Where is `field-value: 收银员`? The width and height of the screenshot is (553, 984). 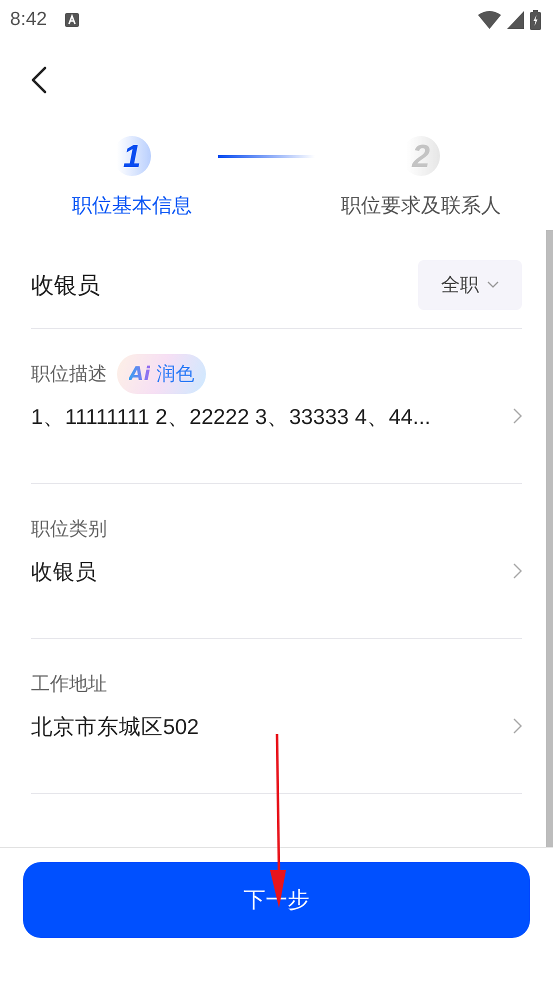
field-value: 收银员 is located at coordinates (64, 572).